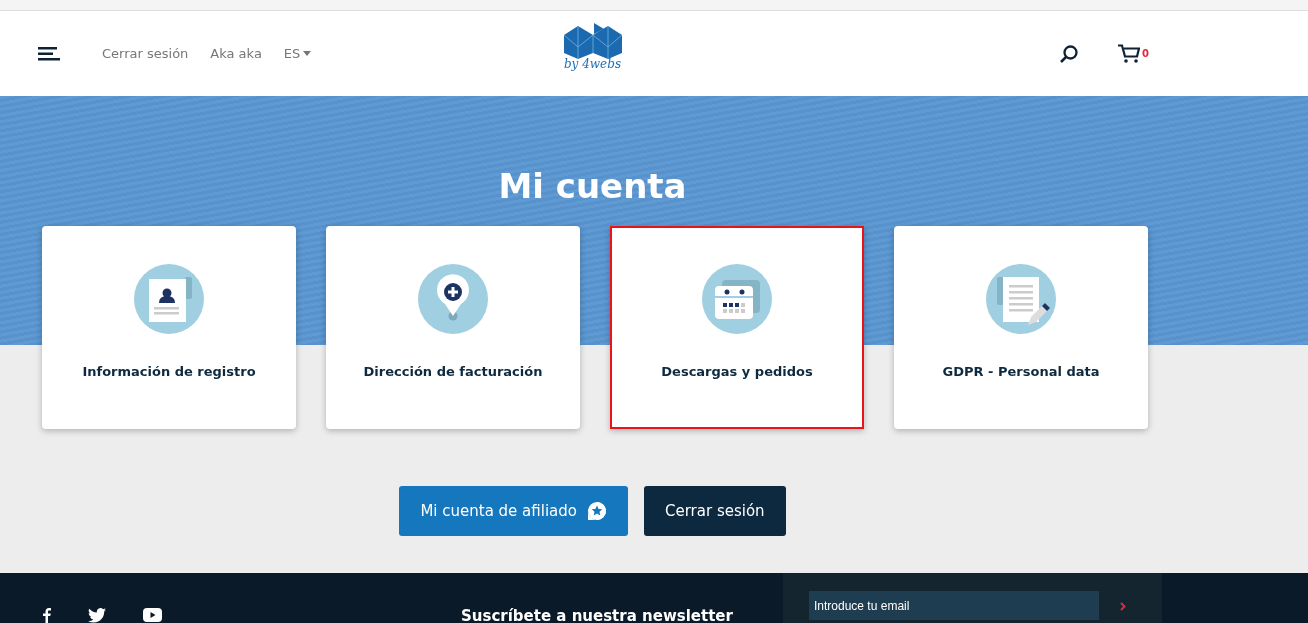  Describe the element at coordinates (236, 53) in the screenshot. I see `header-link: Aka aka` at that location.